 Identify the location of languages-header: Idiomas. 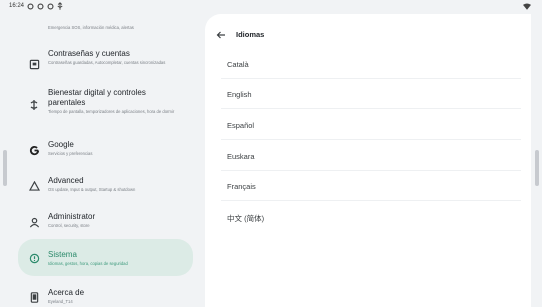
(368, 35).